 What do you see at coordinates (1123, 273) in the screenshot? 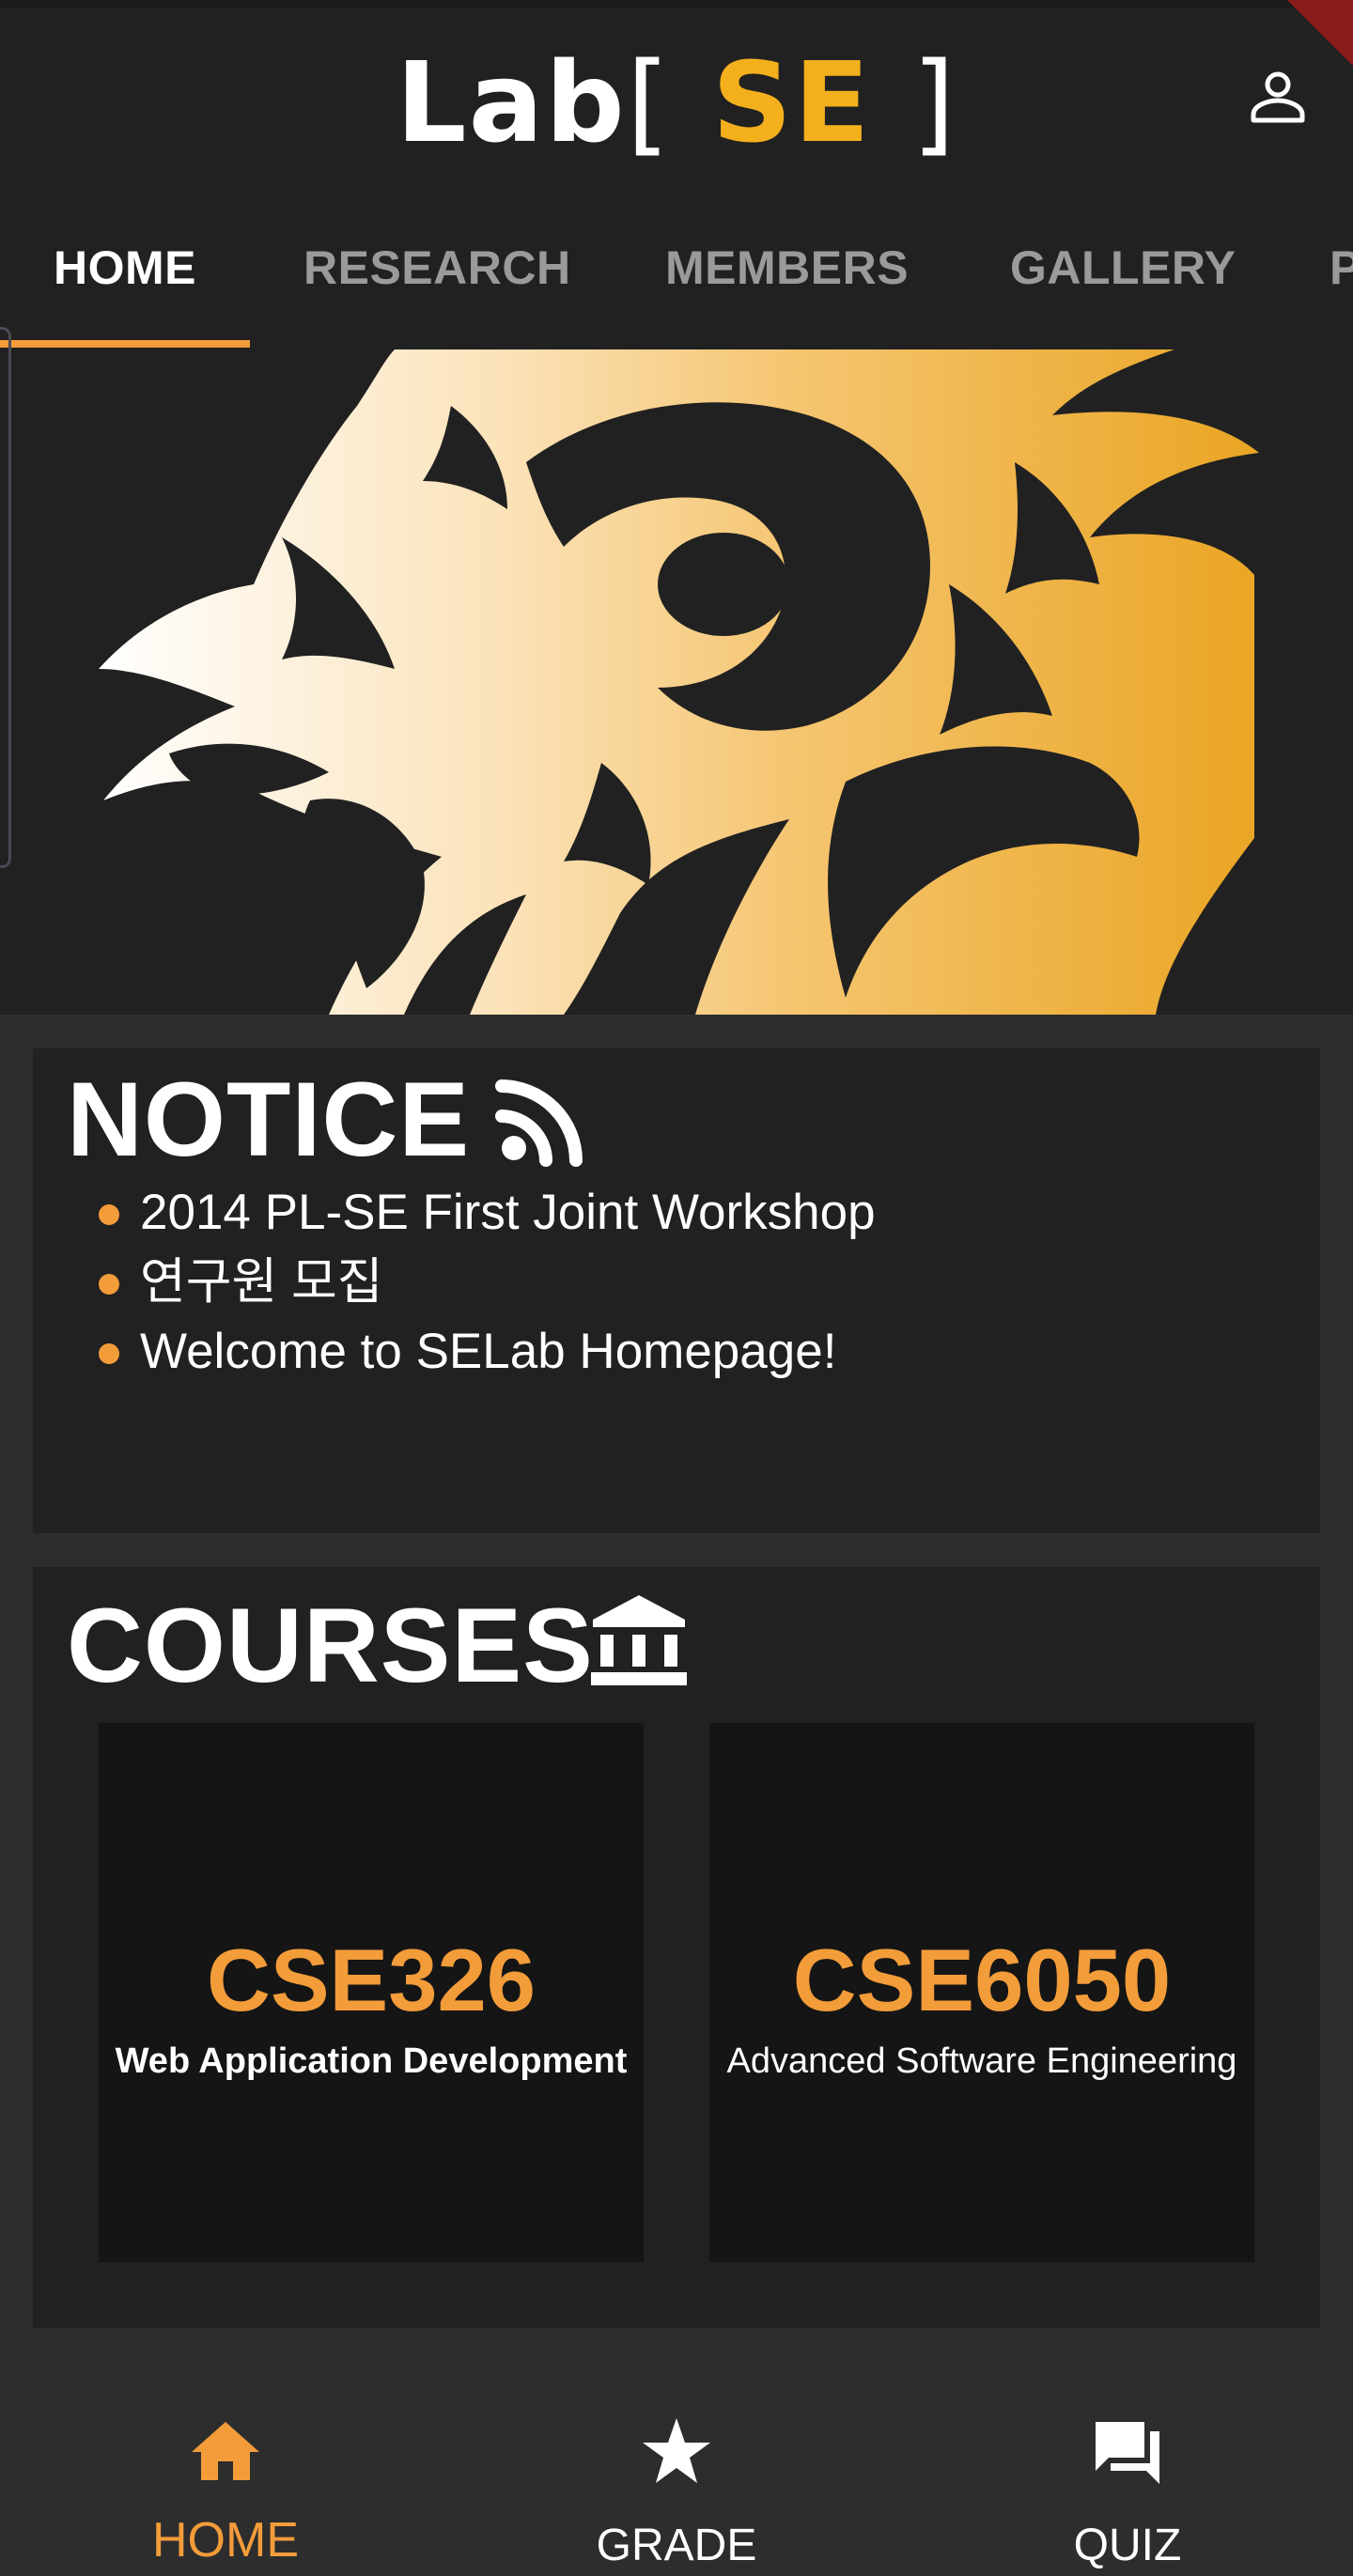
I see `tab-gallery: GALLERY` at bounding box center [1123, 273].